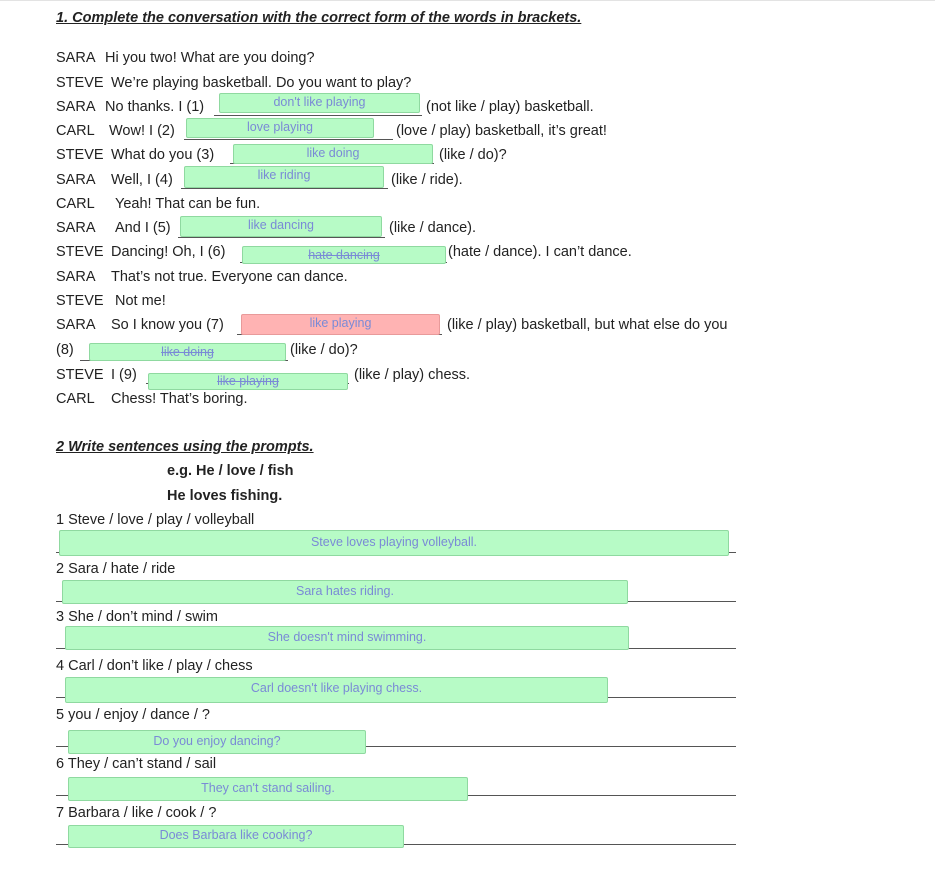  What do you see at coordinates (188, 204) in the screenshot?
I see `dialogue-text: Yeah! That can be fun.` at bounding box center [188, 204].